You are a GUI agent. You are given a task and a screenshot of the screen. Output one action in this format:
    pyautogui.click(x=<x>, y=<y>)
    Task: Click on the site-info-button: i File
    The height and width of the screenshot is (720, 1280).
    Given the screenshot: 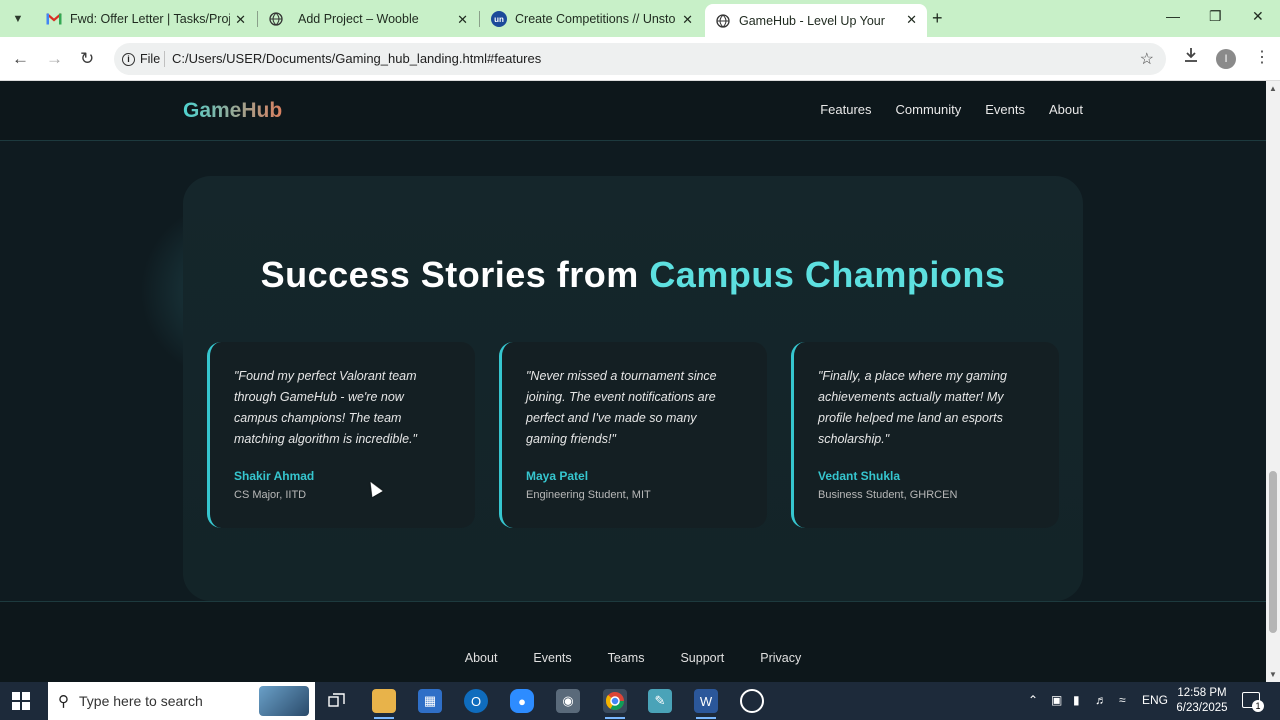 What is the action you would take?
    pyautogui.click(x=141, y=59)
    